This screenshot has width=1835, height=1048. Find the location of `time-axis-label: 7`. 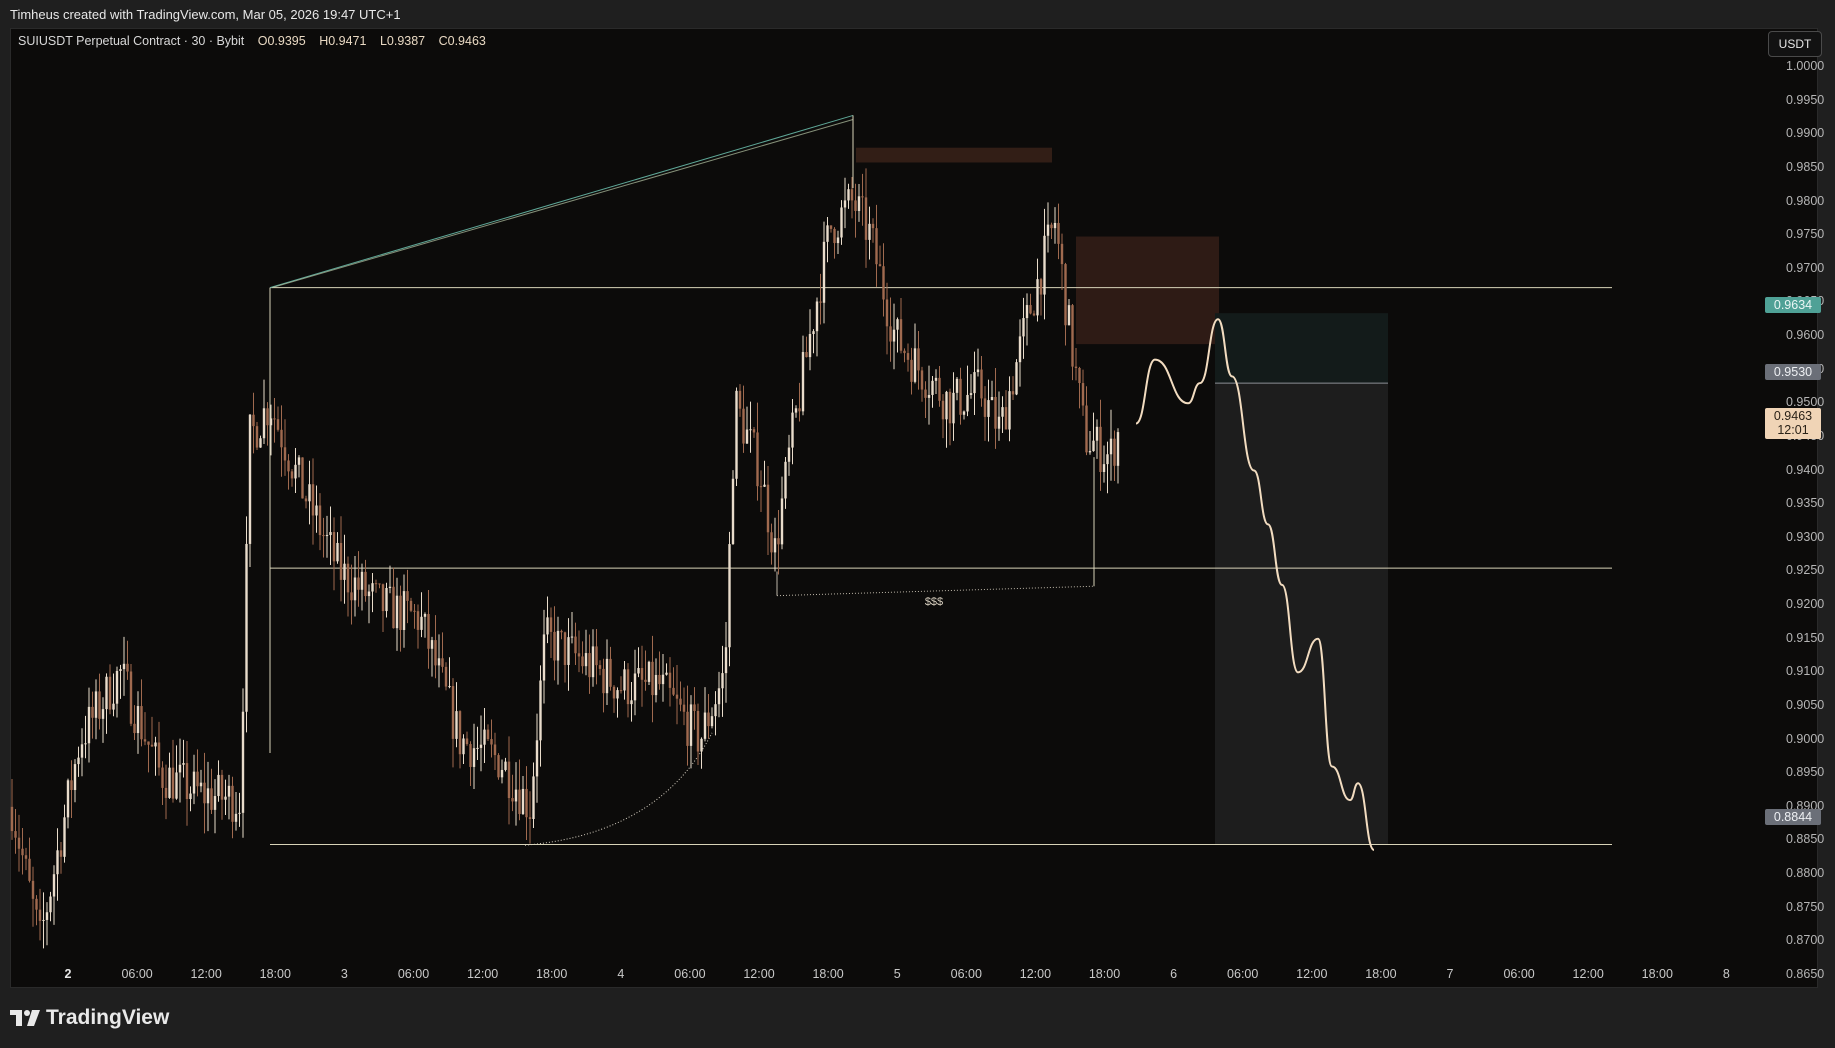

time-axis-label: 7 is located at coordinates (1450, 974).